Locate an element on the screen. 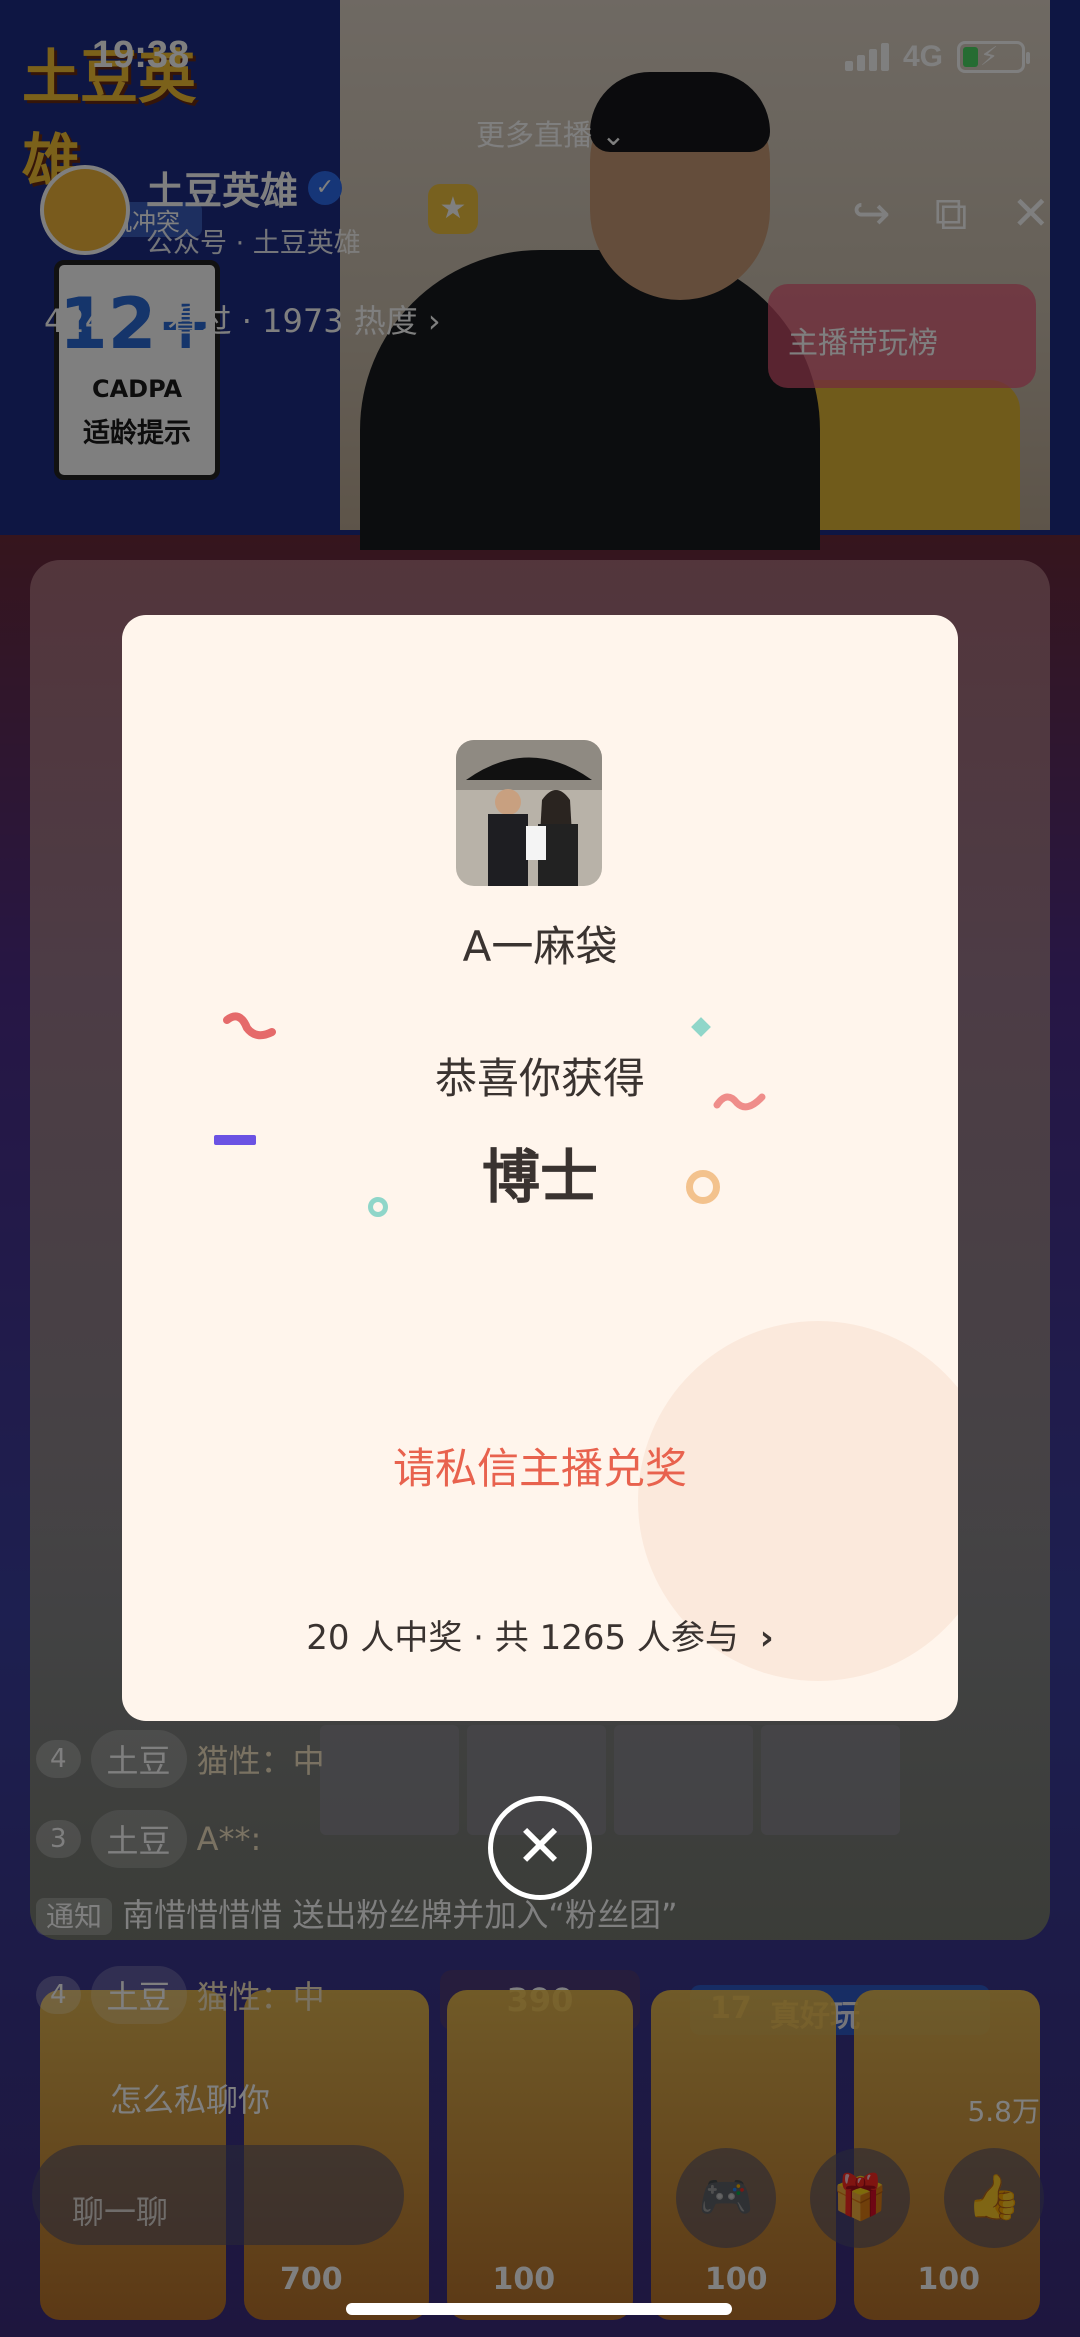 Image resolution: width=1080 pixels, height=2337 pixels. redeem-hint: 请私信主播兑奖 is located at coordinates (539, 1468).